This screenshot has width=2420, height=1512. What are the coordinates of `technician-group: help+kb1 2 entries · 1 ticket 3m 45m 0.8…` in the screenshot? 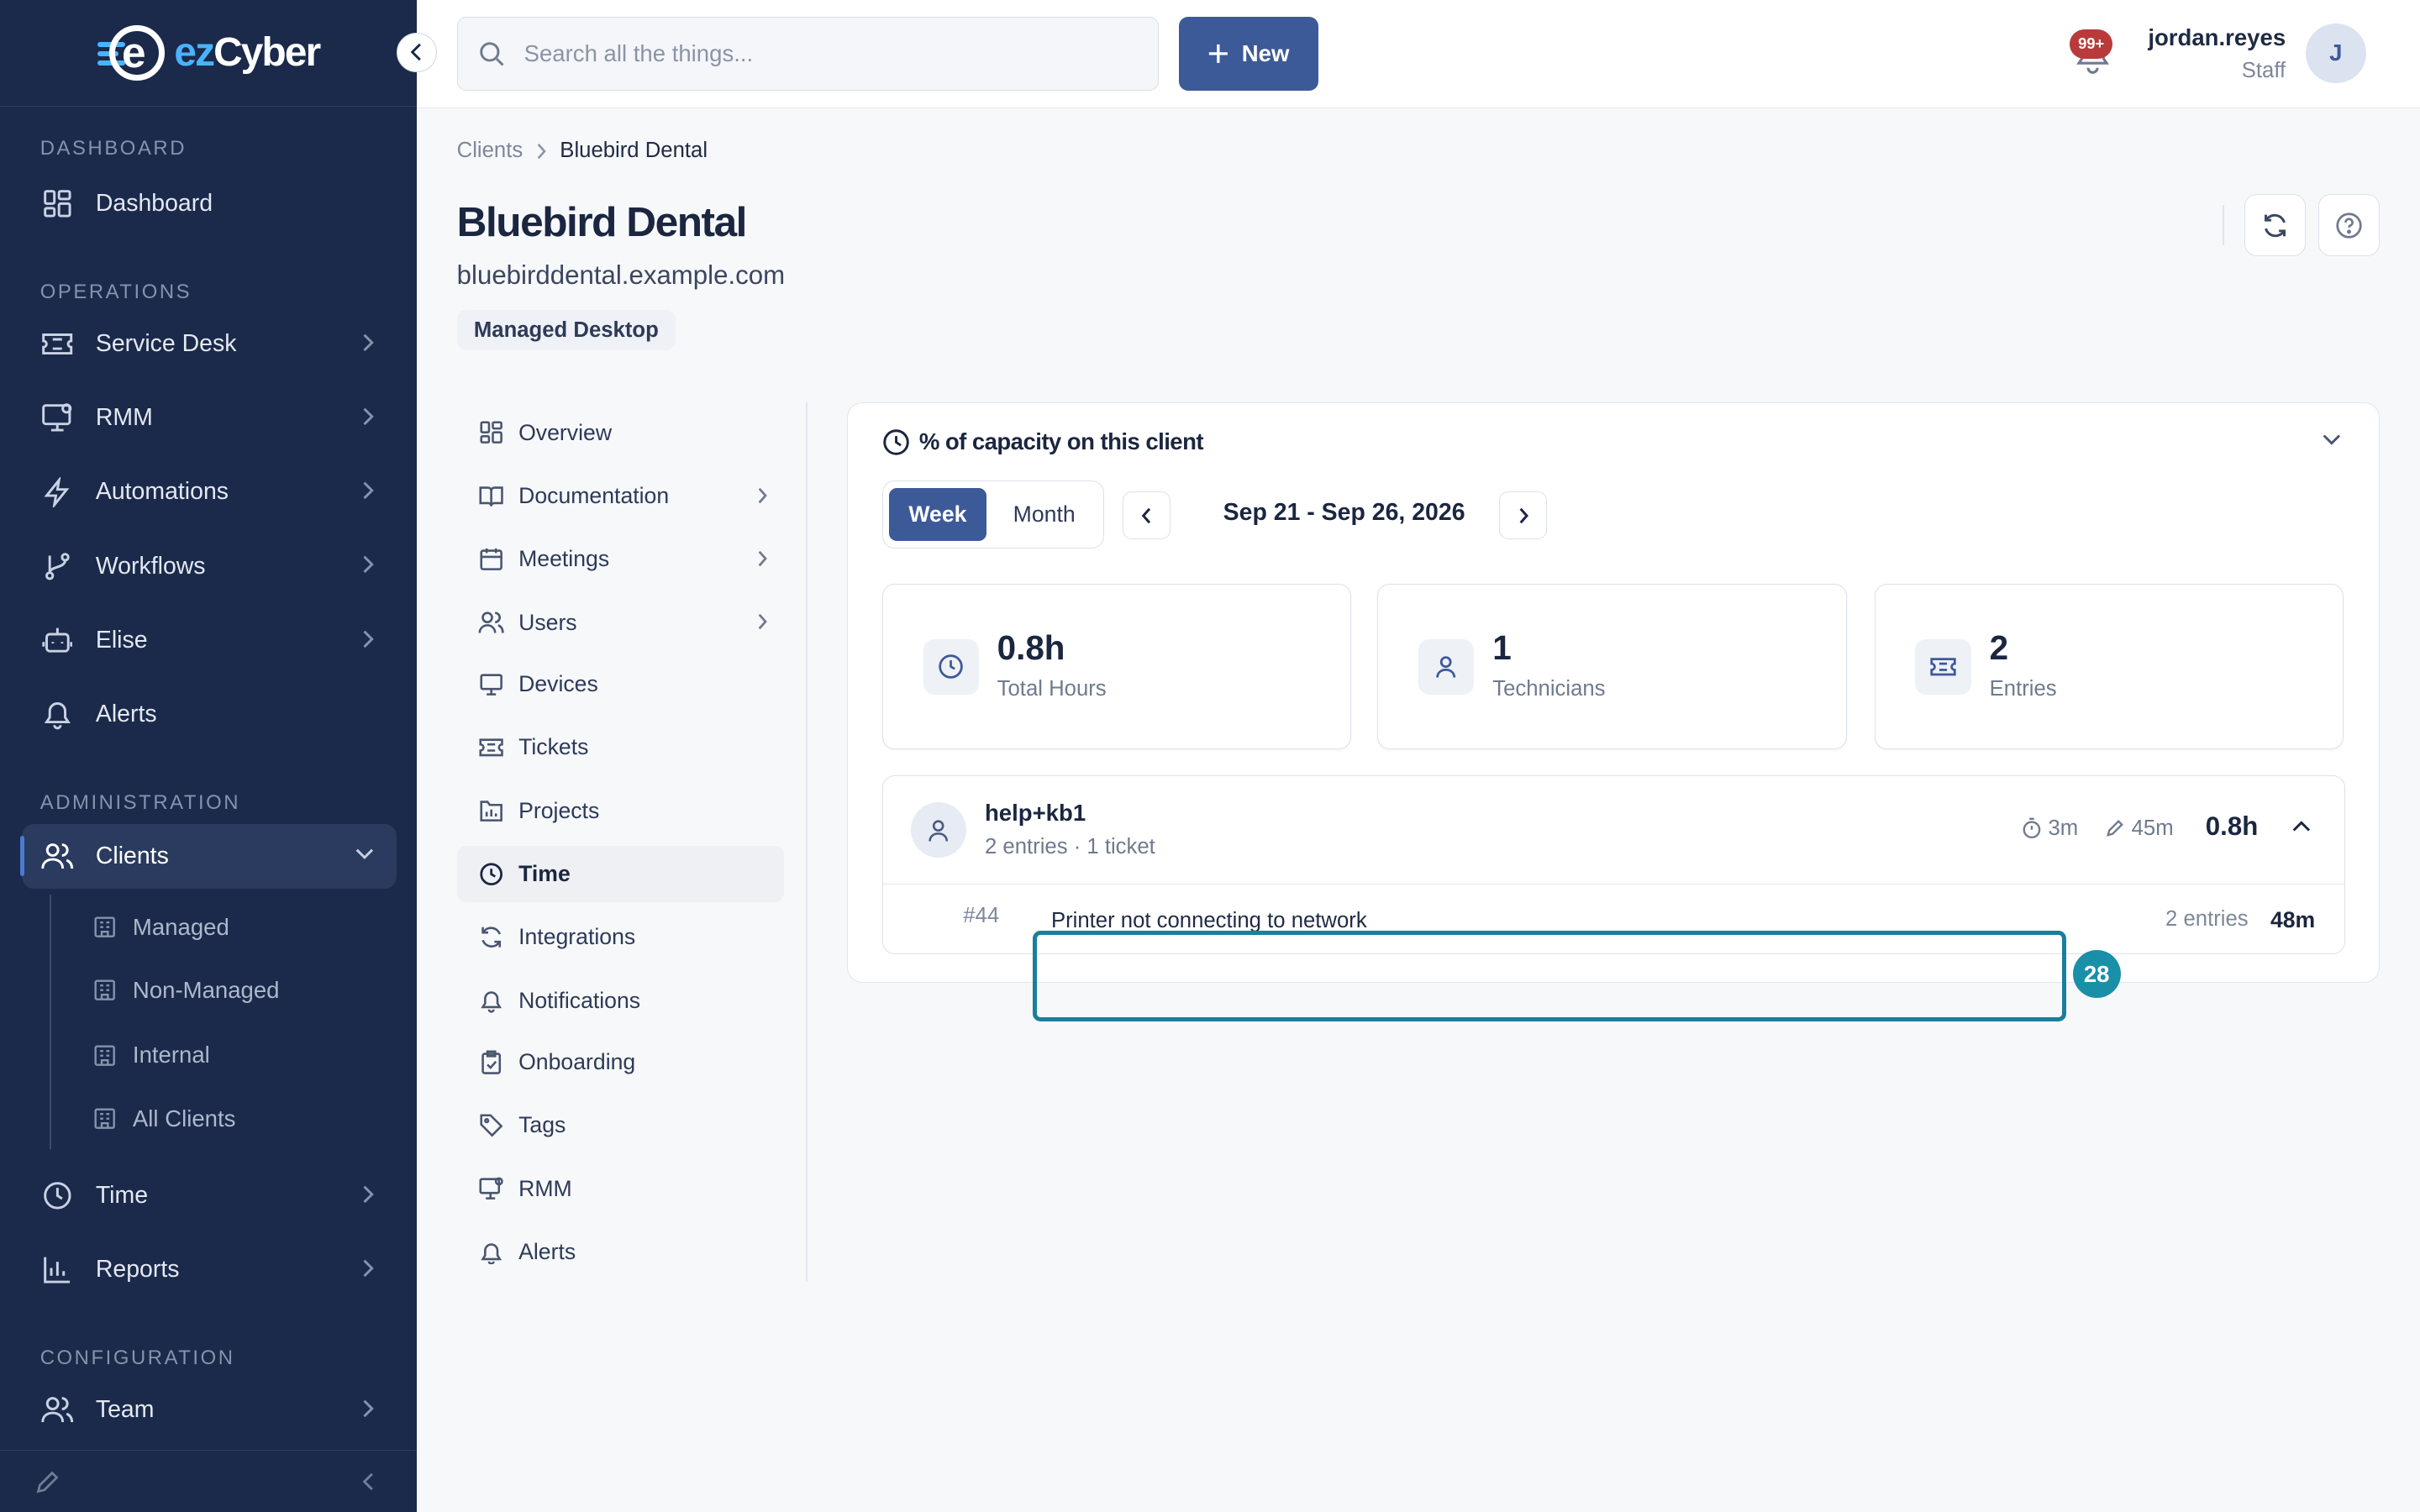 It's located at (1613, 865).